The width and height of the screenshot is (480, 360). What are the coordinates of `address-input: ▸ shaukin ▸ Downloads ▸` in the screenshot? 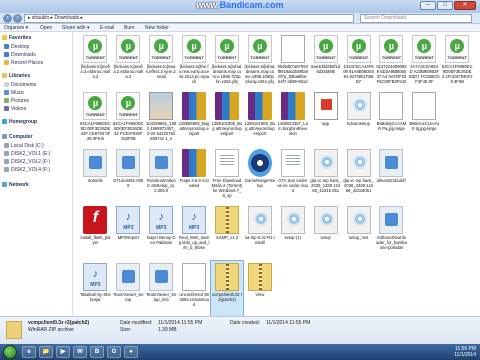 It's located at (189, 18).